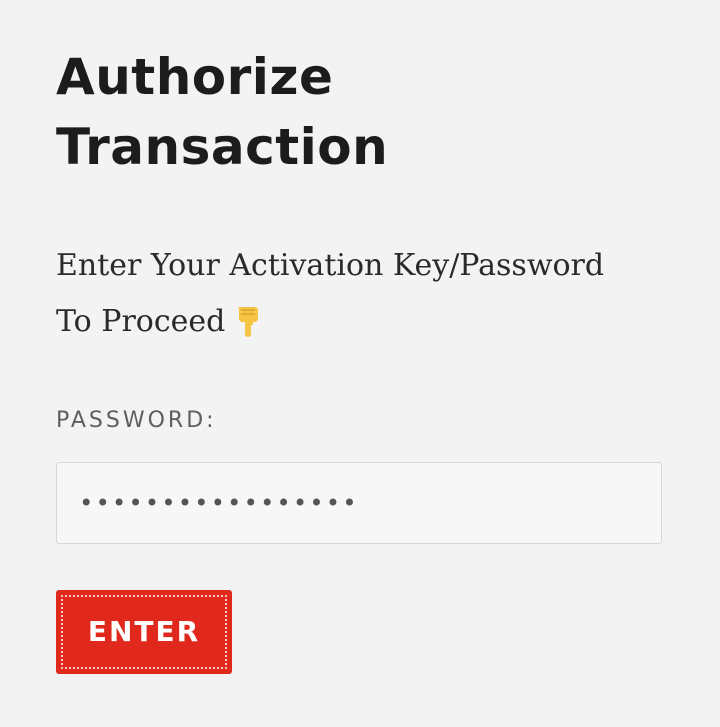 The width and height of the screenshot is (720, 727). What do you see at coordinates (336, 112) in the screenshot?
I see `page-title: Authorize Transaction` at bounding box center [336, 112].